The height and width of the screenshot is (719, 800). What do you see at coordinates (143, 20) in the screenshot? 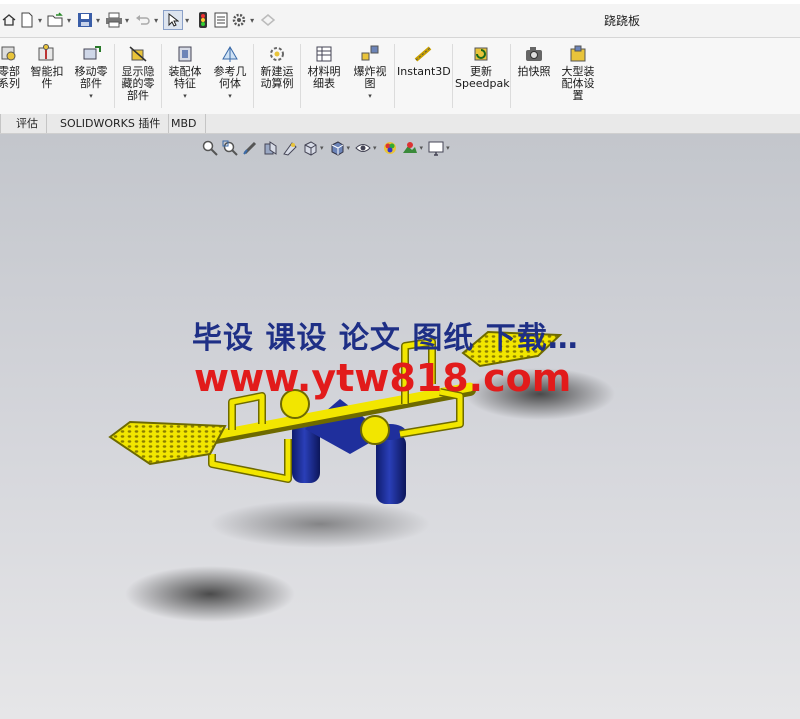
I see `undo-icon` at bounding box center [143, 20].